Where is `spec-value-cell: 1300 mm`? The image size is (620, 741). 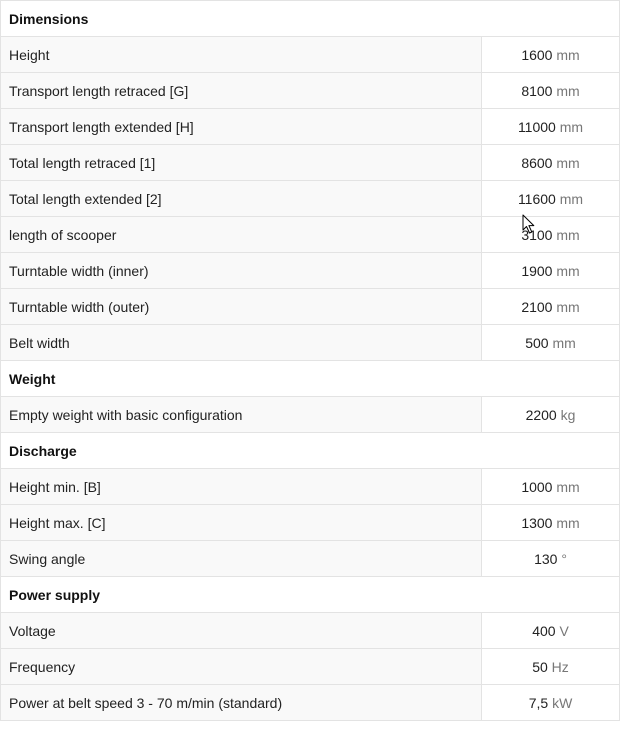 spec-value-cell: 1300 mm is located at coordinates (550, 522).